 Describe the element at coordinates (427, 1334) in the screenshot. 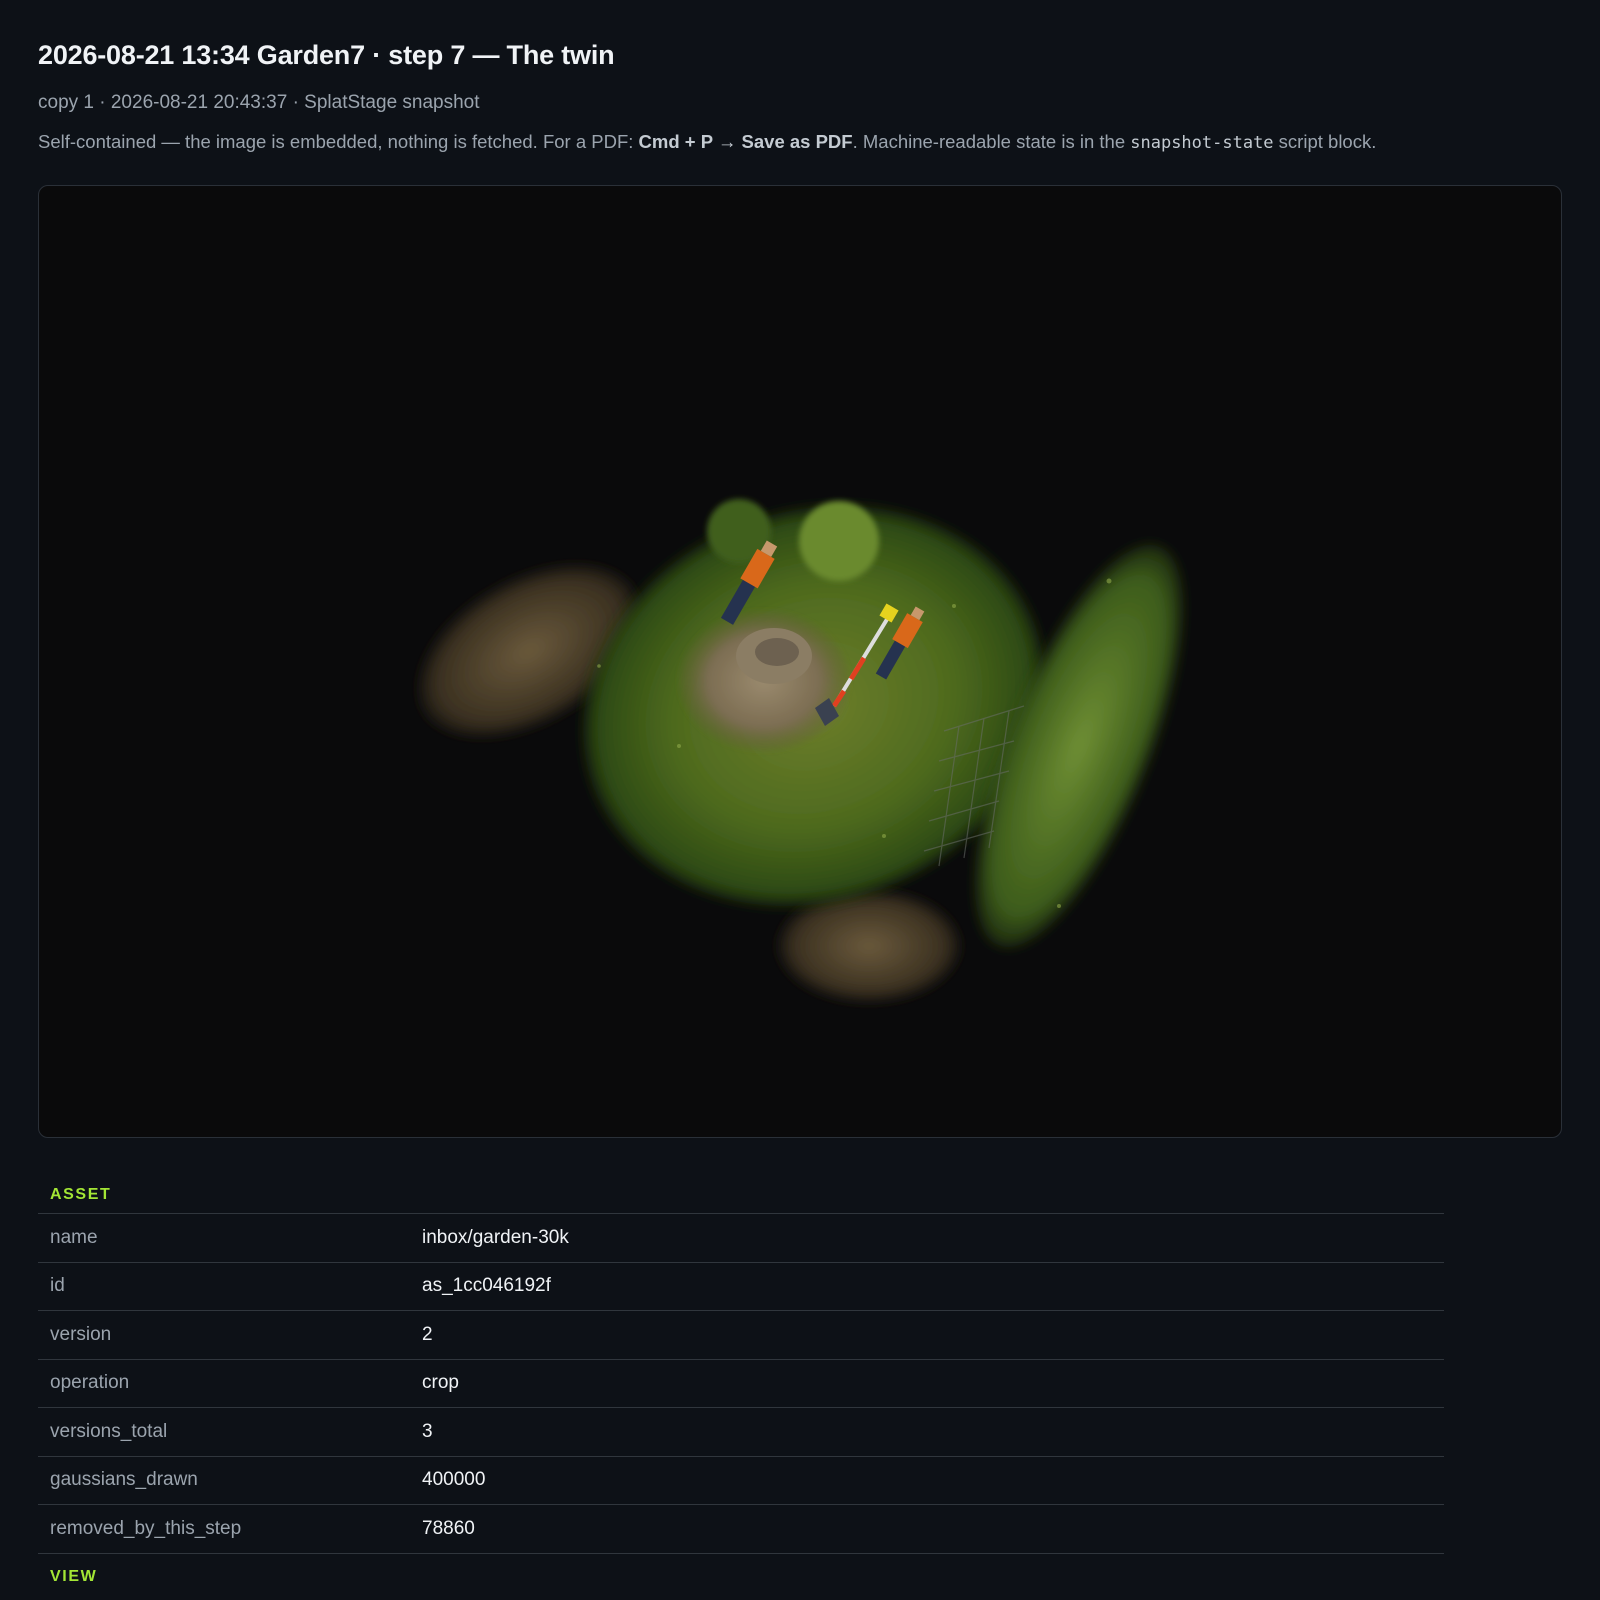

I see `row-value: 2` at that location.